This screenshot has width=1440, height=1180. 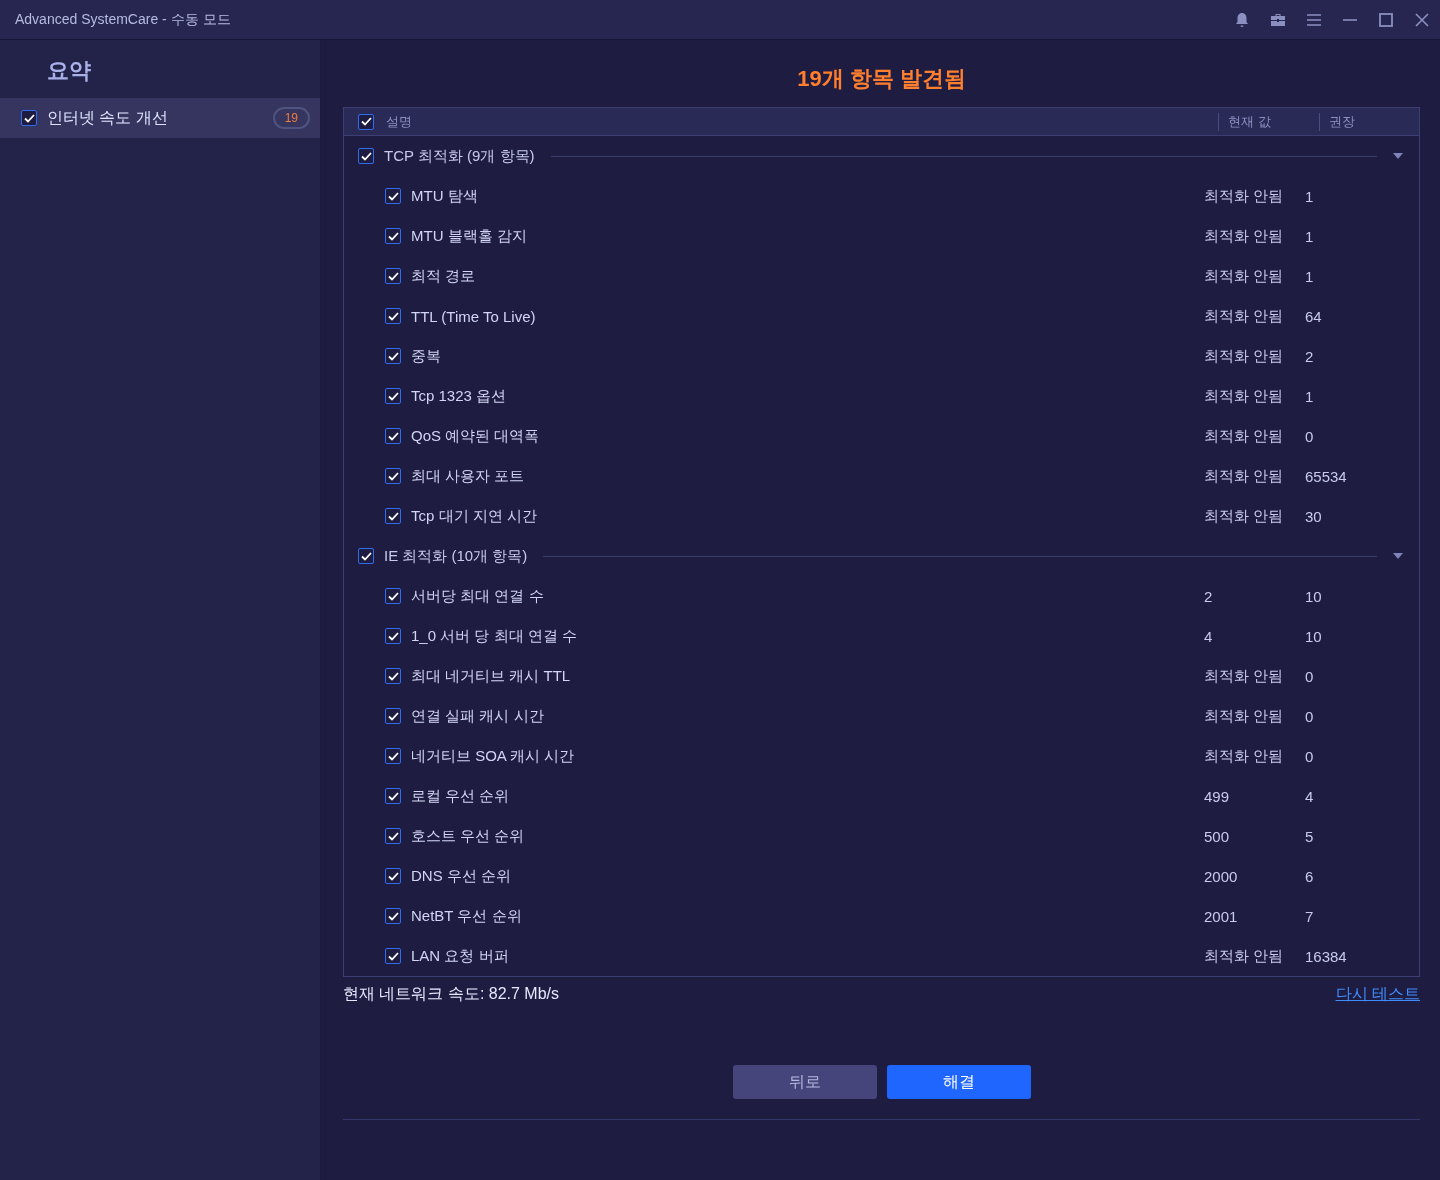 What do you see at coordinates (1310, 796) in the screenshot?
I see `recommended-value: 4` at bounding box center [1310, 796].